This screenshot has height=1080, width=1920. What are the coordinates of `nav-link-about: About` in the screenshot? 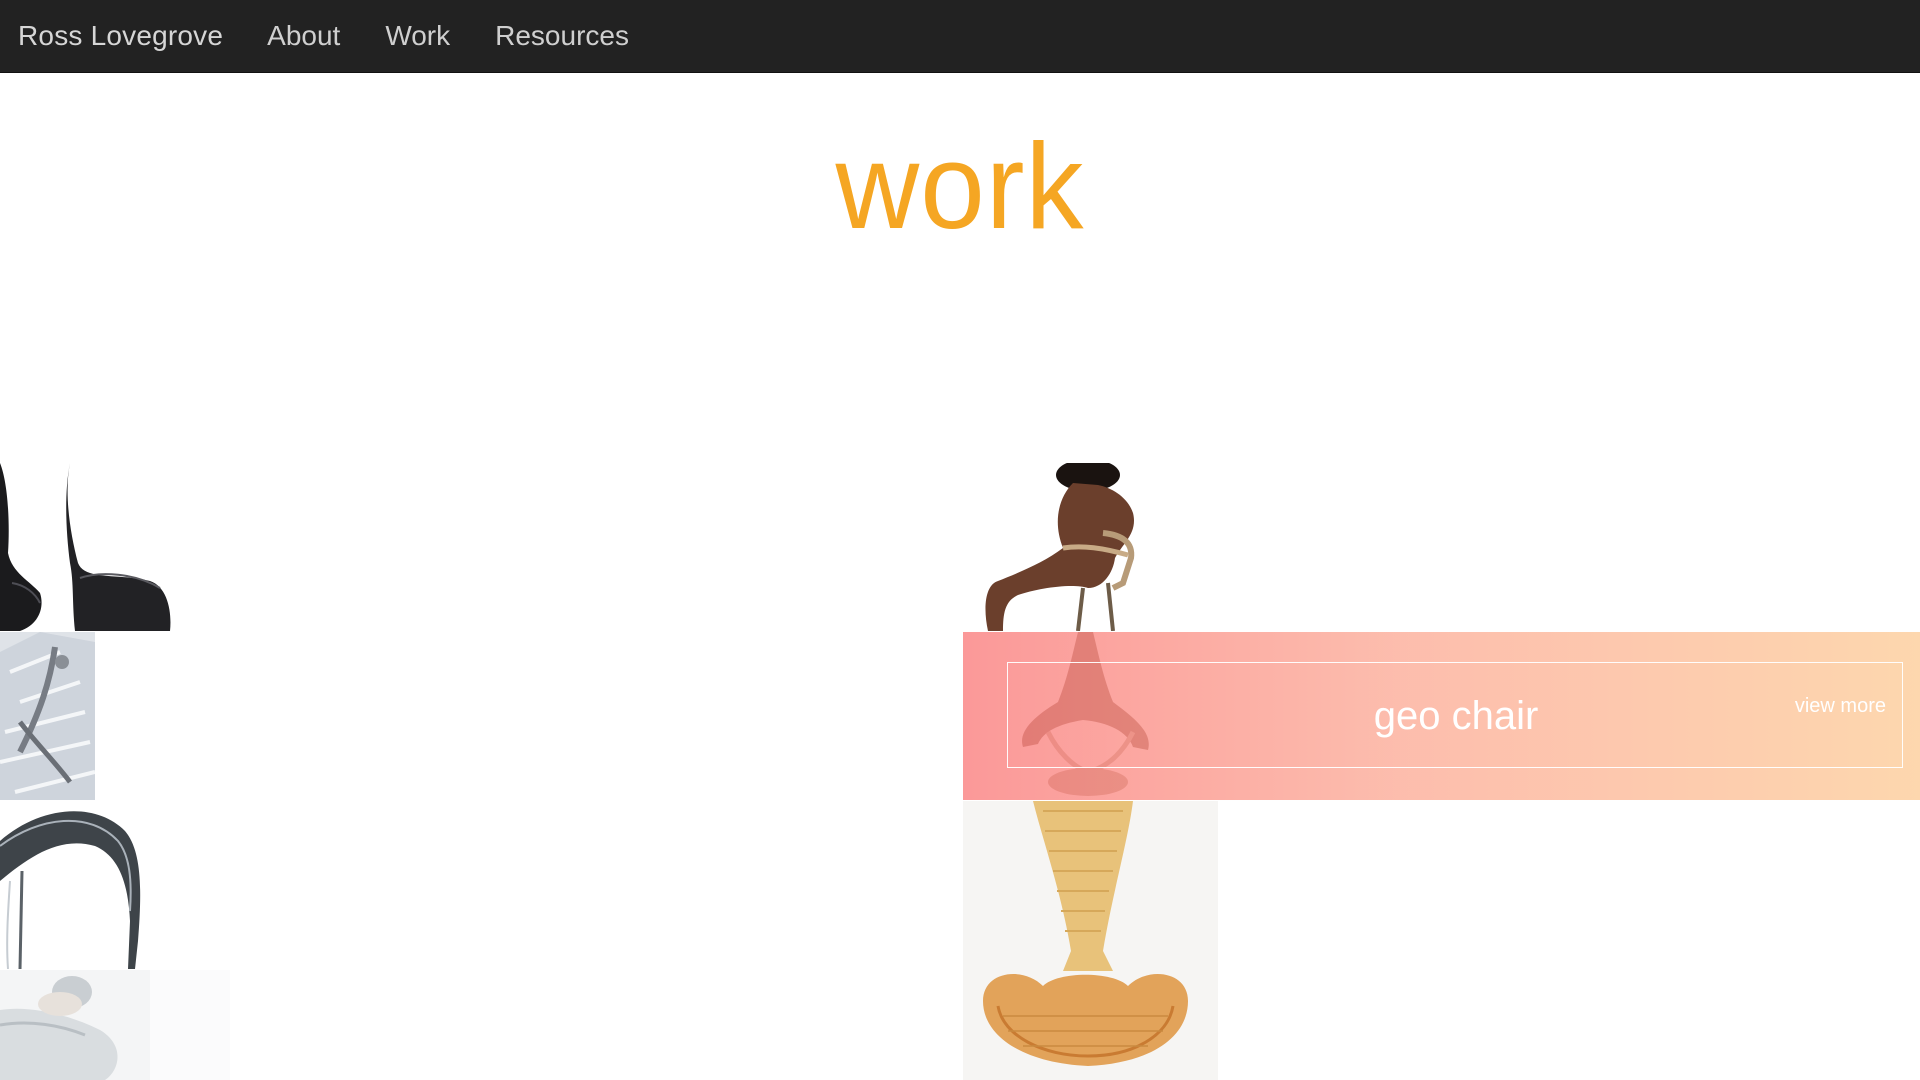 It's located at (303, 36).